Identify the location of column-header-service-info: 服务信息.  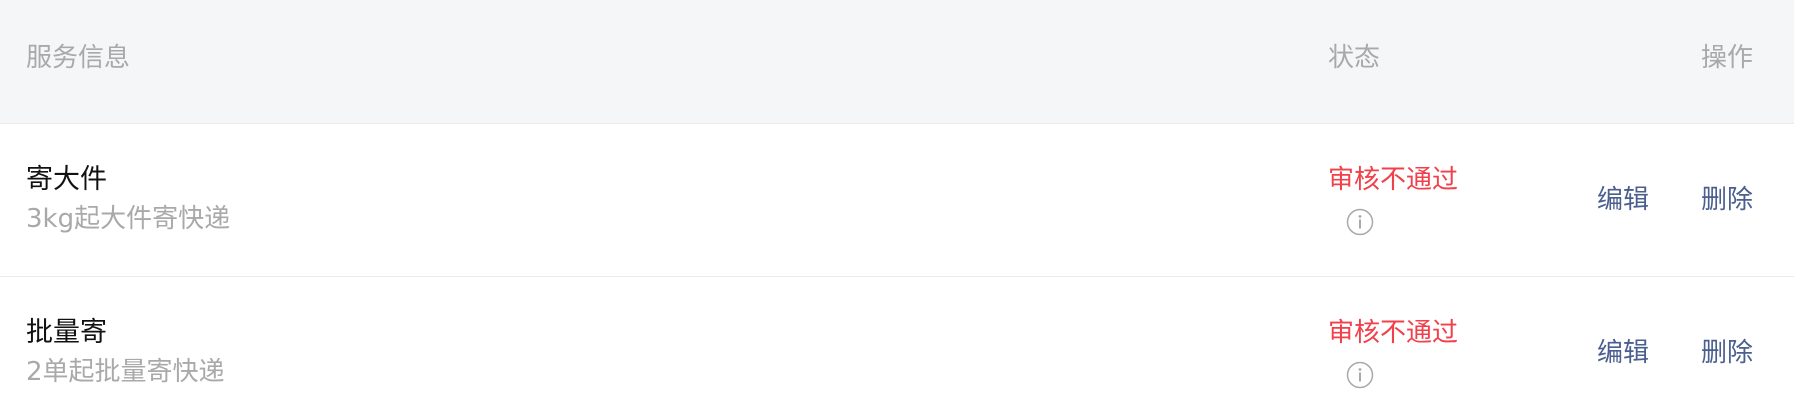
(78, 58).